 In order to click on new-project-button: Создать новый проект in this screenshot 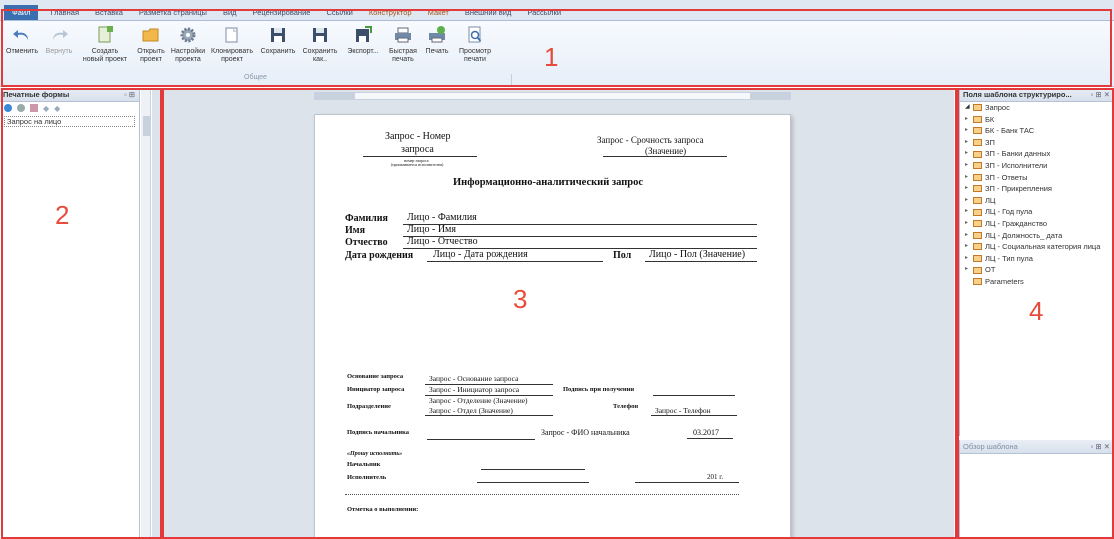, I will do `click(105, 47)`.